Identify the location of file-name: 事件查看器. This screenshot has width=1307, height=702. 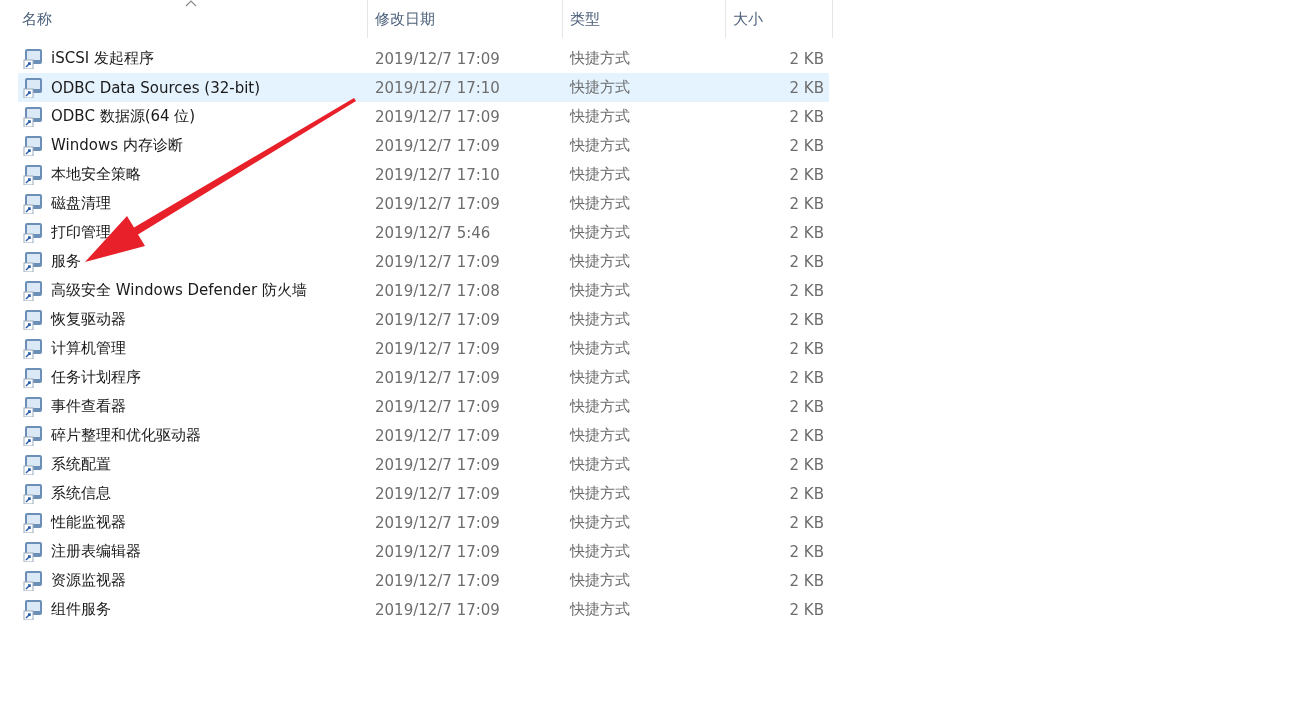
(88, 406).